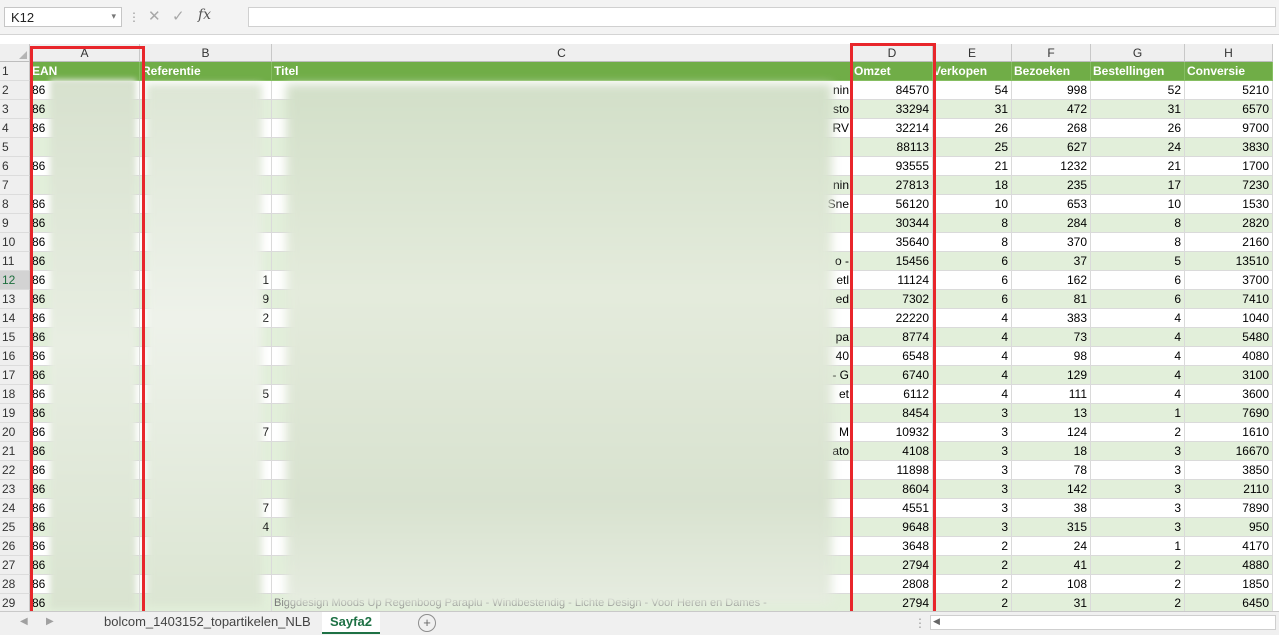  What do you see at coordinates (1051, 508) in the screenshot?
I see `cell-bezoeken: 38` at bounding box center [1051, 508].